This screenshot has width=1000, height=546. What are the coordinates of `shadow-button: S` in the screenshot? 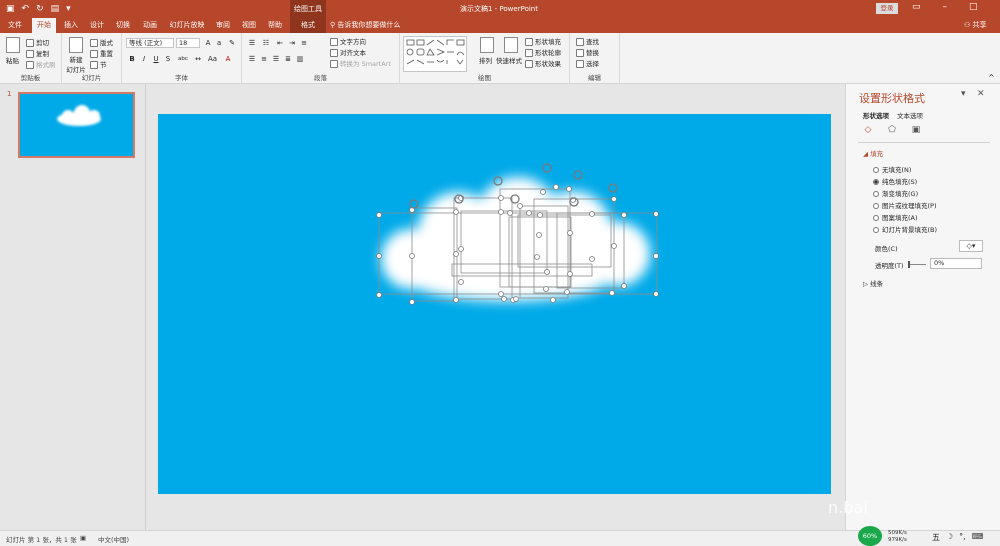 It's located at (168, 59).